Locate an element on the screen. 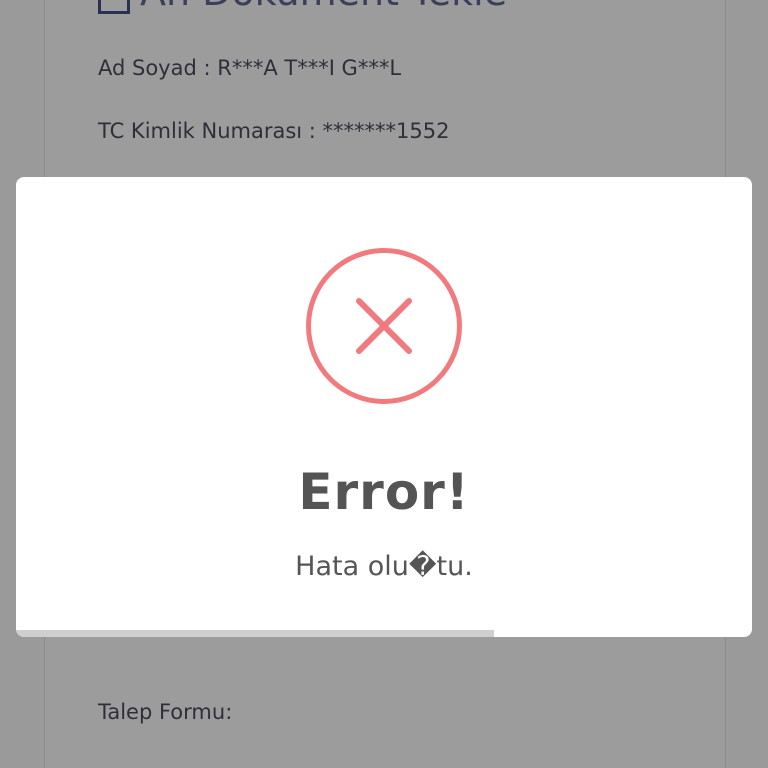 The height and width of the screenshot is (768, 768). request-form-label: Talep Formu: is located at coordinates (165, 712).